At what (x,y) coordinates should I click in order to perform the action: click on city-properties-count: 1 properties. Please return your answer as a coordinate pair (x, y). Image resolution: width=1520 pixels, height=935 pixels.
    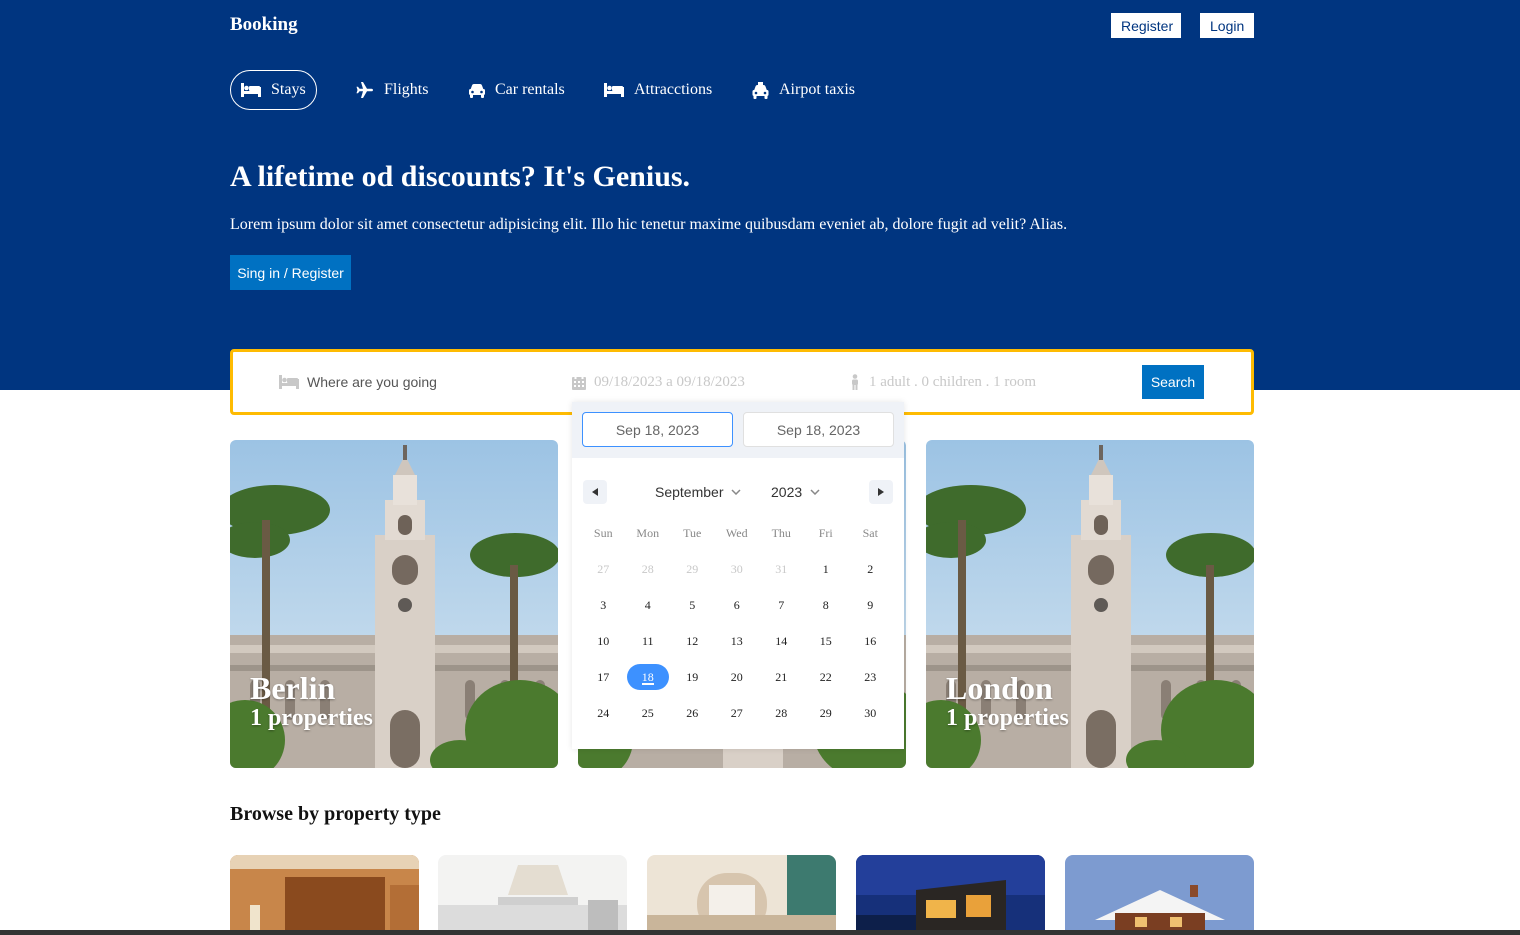
    Looking at the image, I should click on (311, 718).